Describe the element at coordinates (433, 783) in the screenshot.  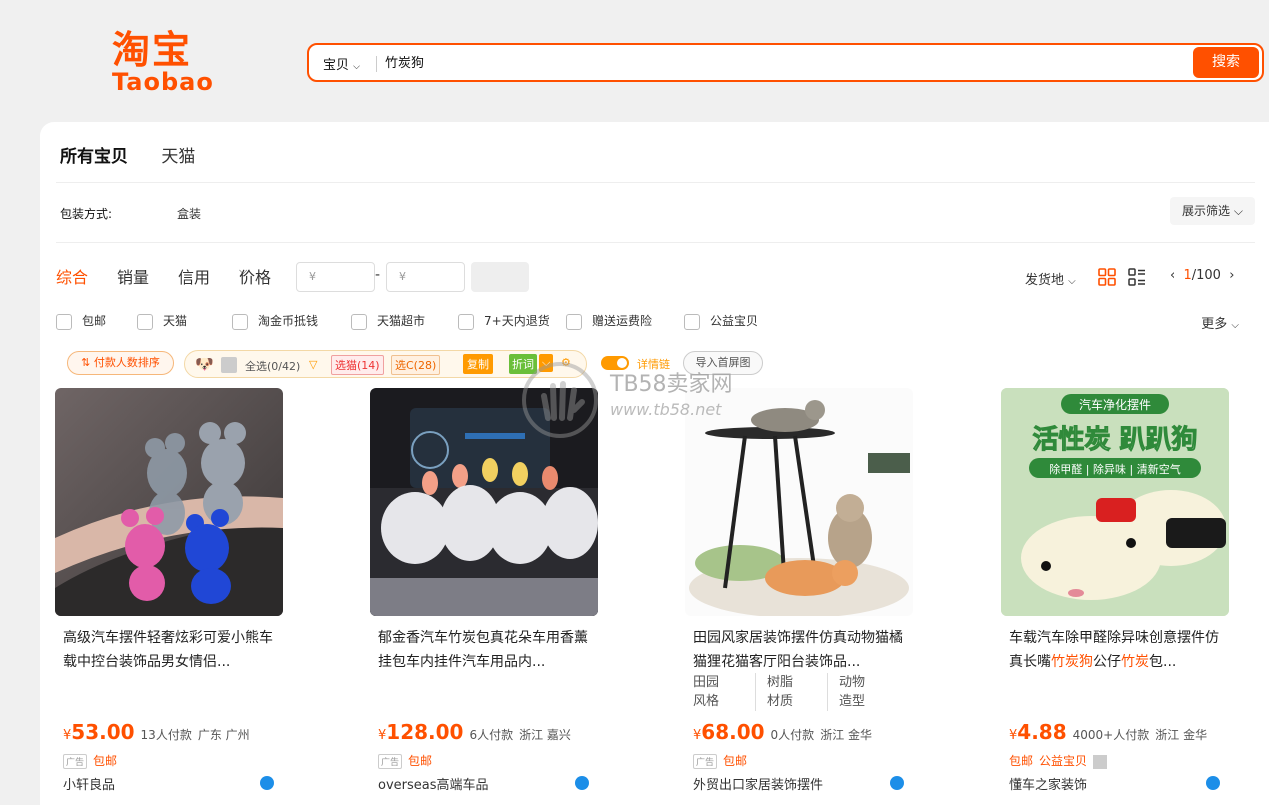
I see `shop-name: overseas高端车品` at that location.